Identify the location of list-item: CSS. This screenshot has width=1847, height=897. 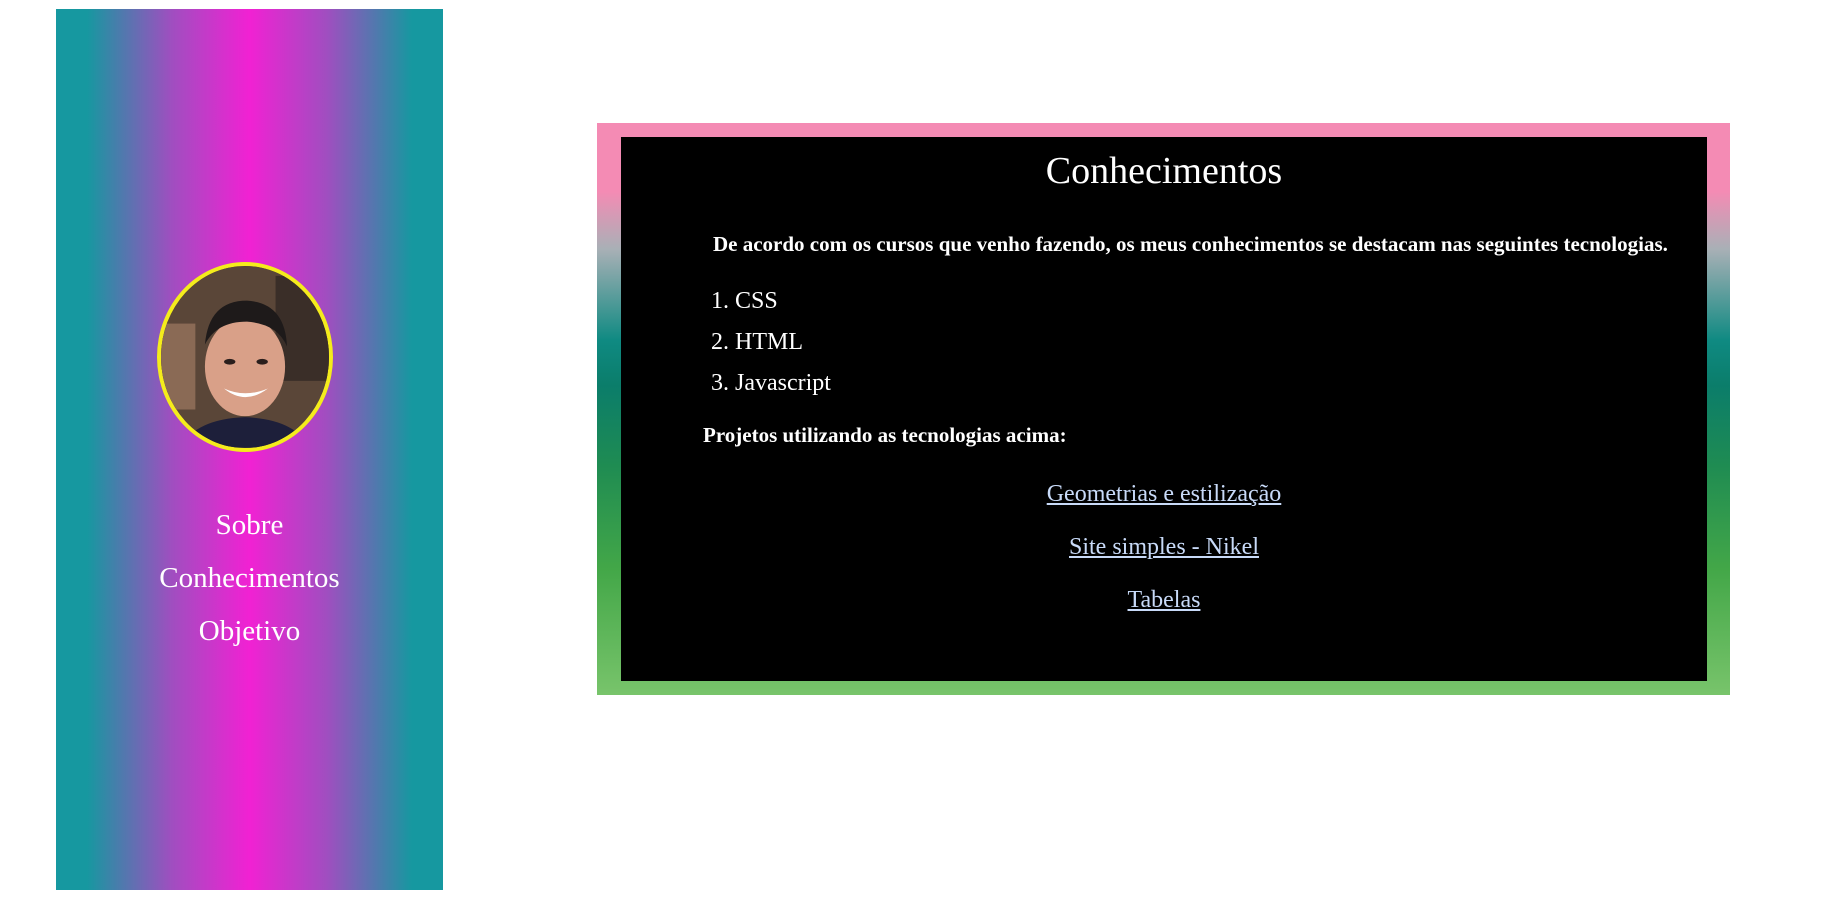
(1208, 301).